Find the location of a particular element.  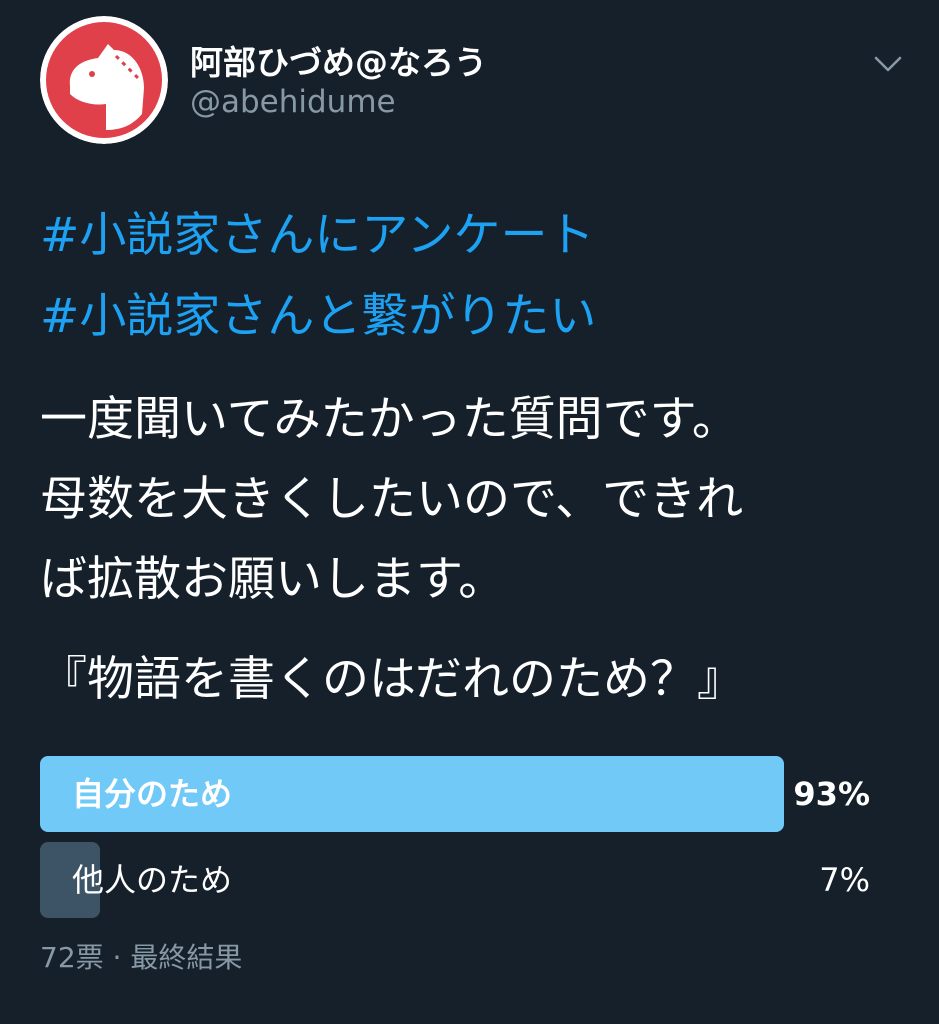

avatar is located at coordinates (104, 80).